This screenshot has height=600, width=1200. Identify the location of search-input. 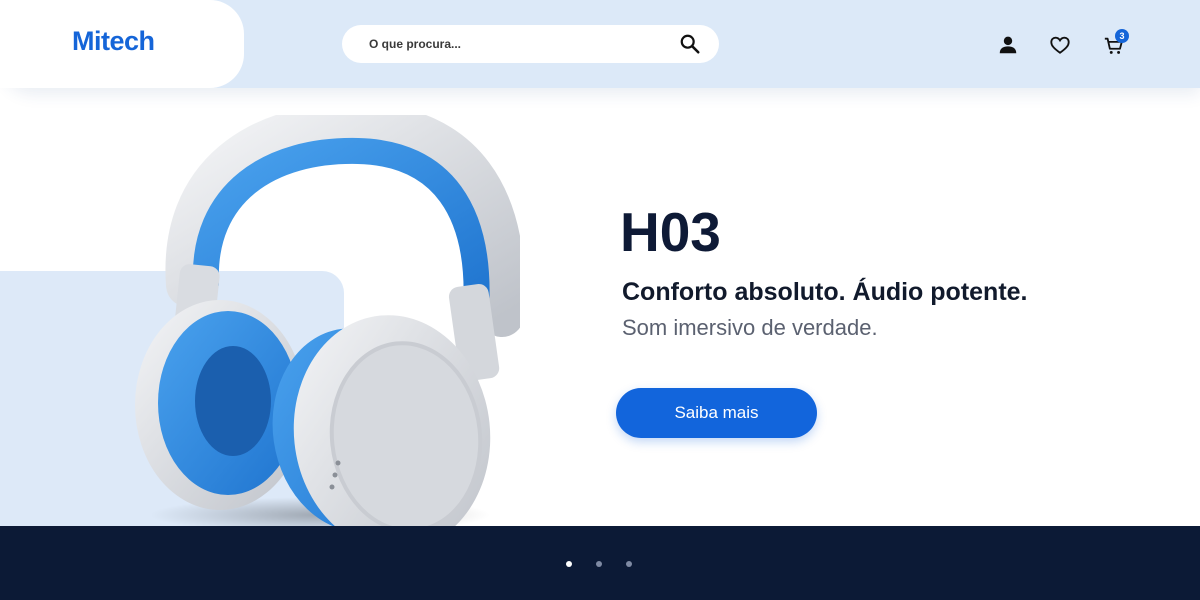
(509, 44).